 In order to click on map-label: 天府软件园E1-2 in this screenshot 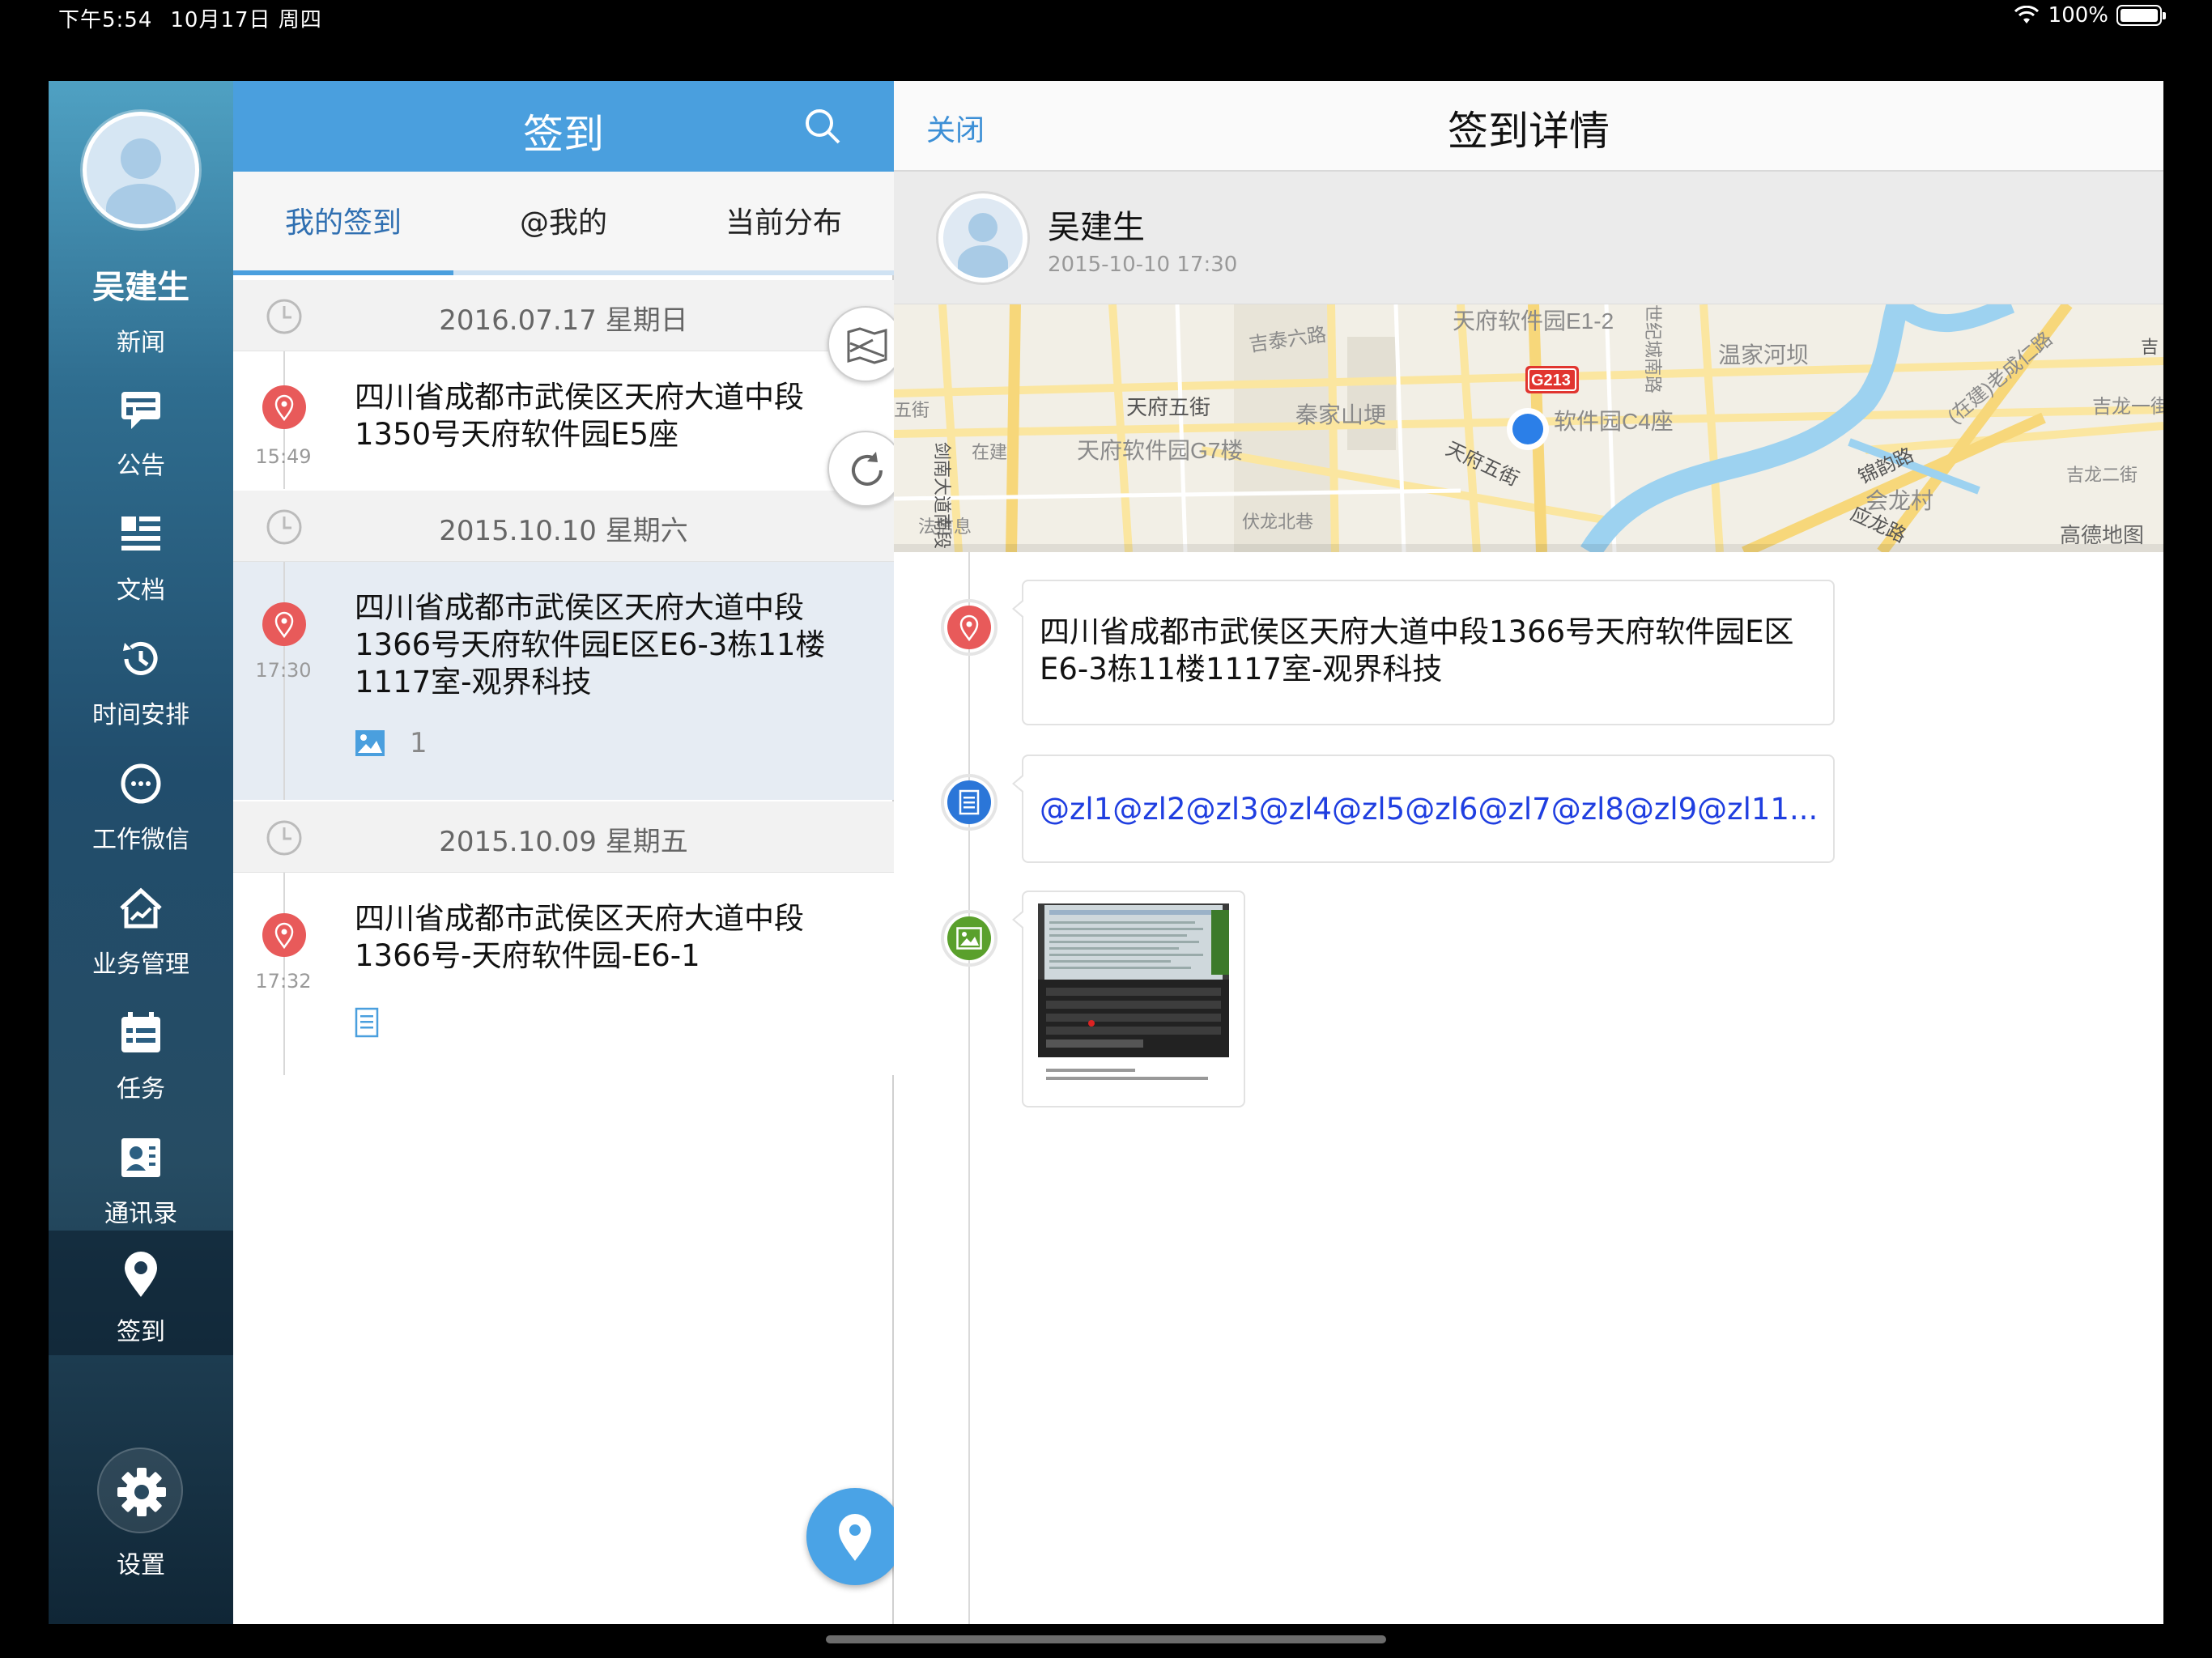, I will do `click(1533, 321)`.